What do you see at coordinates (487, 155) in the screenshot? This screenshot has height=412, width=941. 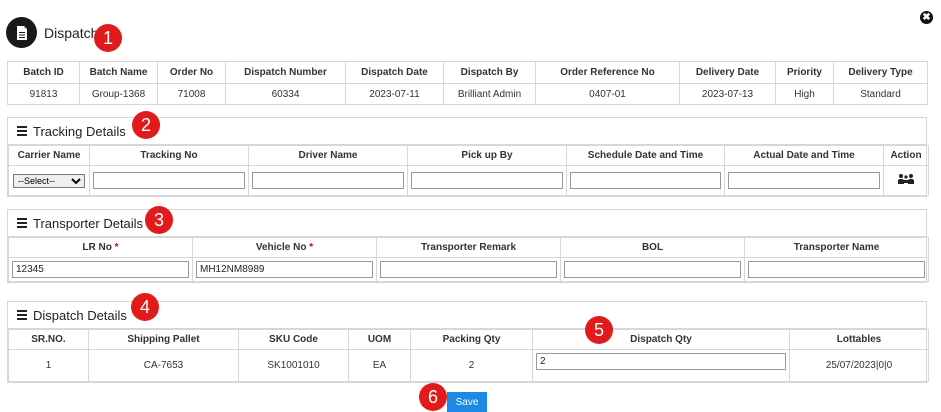 I see `column-header: Pick up By` at bounding box center [487, 155].